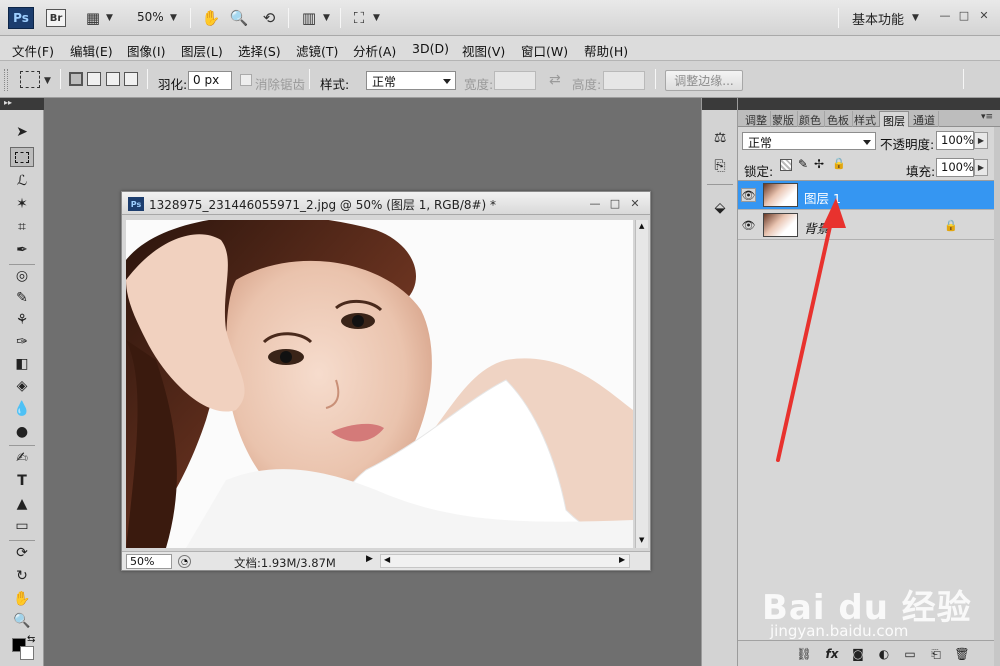  Describe the element at coordinates (805, 336) in the screenshot. I see `arrow-shaft` at that location.